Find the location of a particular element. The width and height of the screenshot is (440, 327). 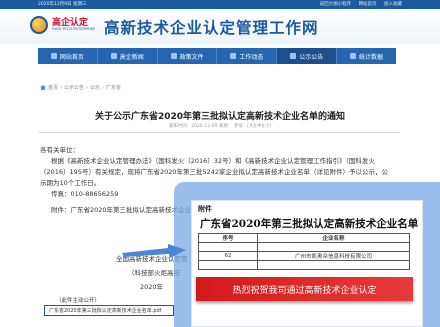

nav-item-news: 高企新闻 is located at coordinates (128, 56).